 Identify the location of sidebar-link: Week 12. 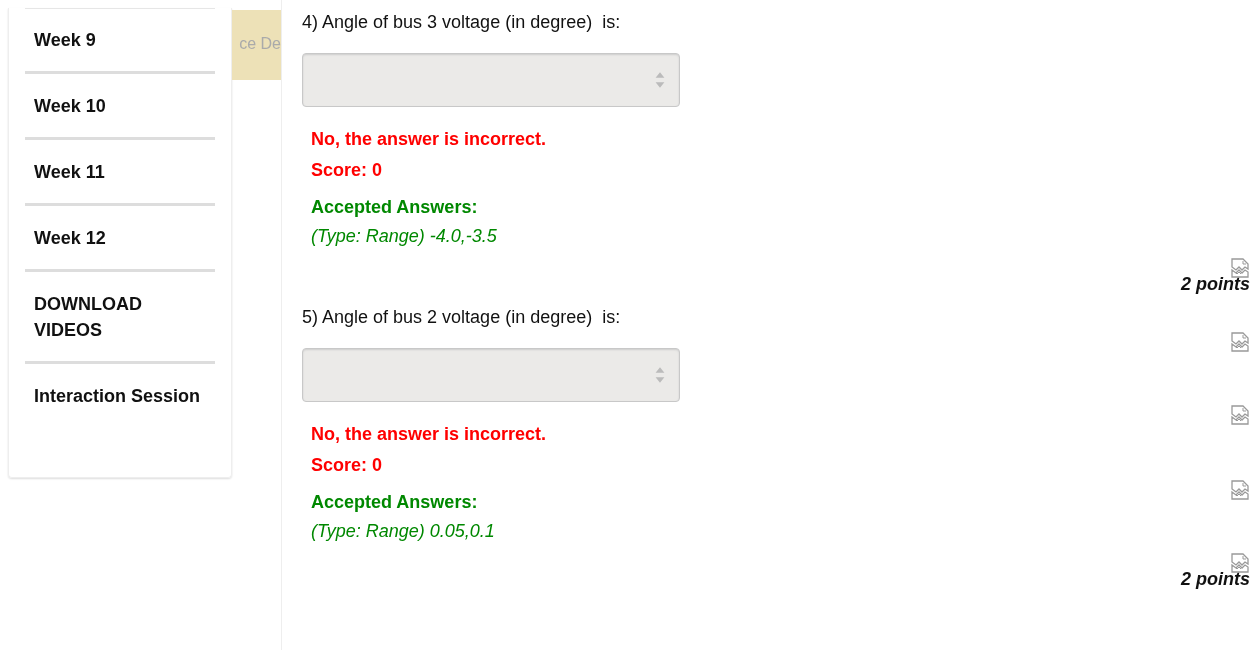
(70, 238).